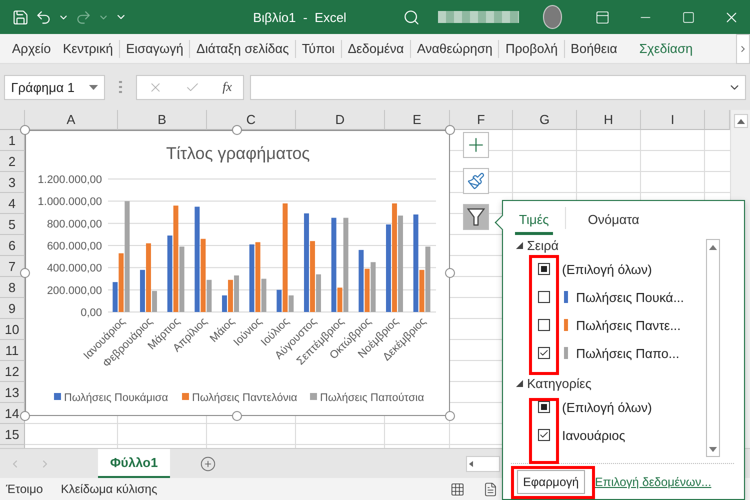  What do you see at coordinates (483, 464) in the screenshot?
I see `horizontal-scrollbar` at bounding box center [483, 464].